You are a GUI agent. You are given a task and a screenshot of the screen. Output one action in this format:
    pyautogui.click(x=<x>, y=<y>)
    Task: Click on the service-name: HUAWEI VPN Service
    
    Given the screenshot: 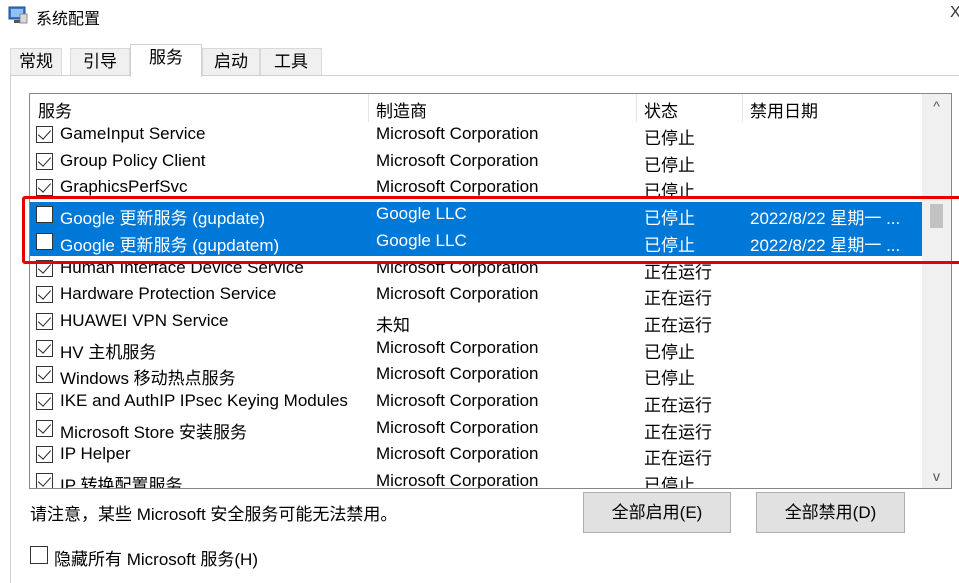 What is the action you would take?
    pyautogui.click(x=144, y=320)
    